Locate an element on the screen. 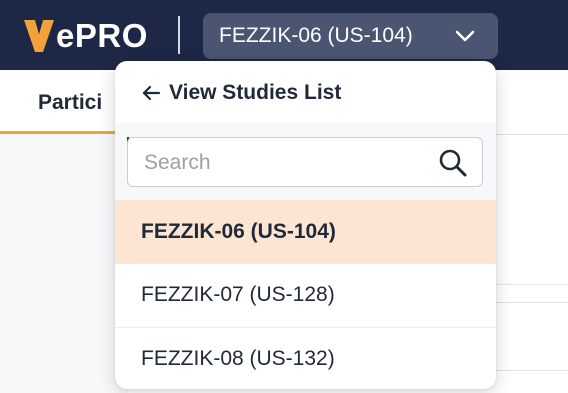 Image resolution: width=568 pixels, height=393 pixels. view-studies-list-link: View Studies List is located at coordinates (241, 93).